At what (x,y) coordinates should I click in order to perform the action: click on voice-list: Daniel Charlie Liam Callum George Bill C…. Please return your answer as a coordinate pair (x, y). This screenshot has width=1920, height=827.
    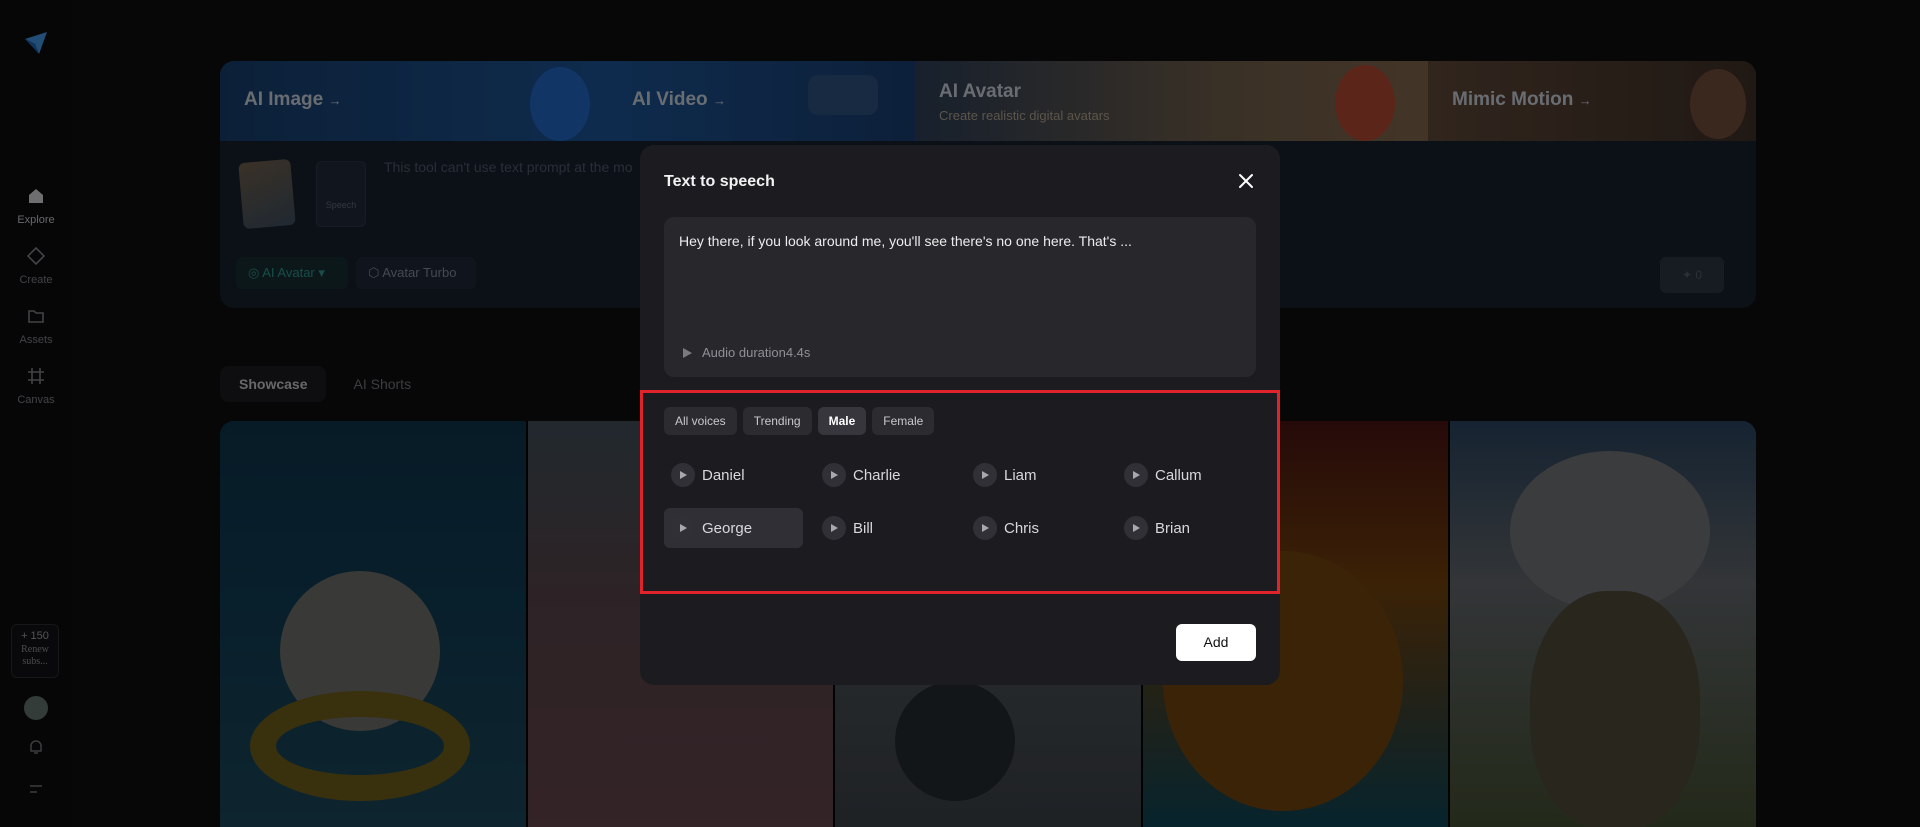
    Looking at the image, I should click on (960, 501).